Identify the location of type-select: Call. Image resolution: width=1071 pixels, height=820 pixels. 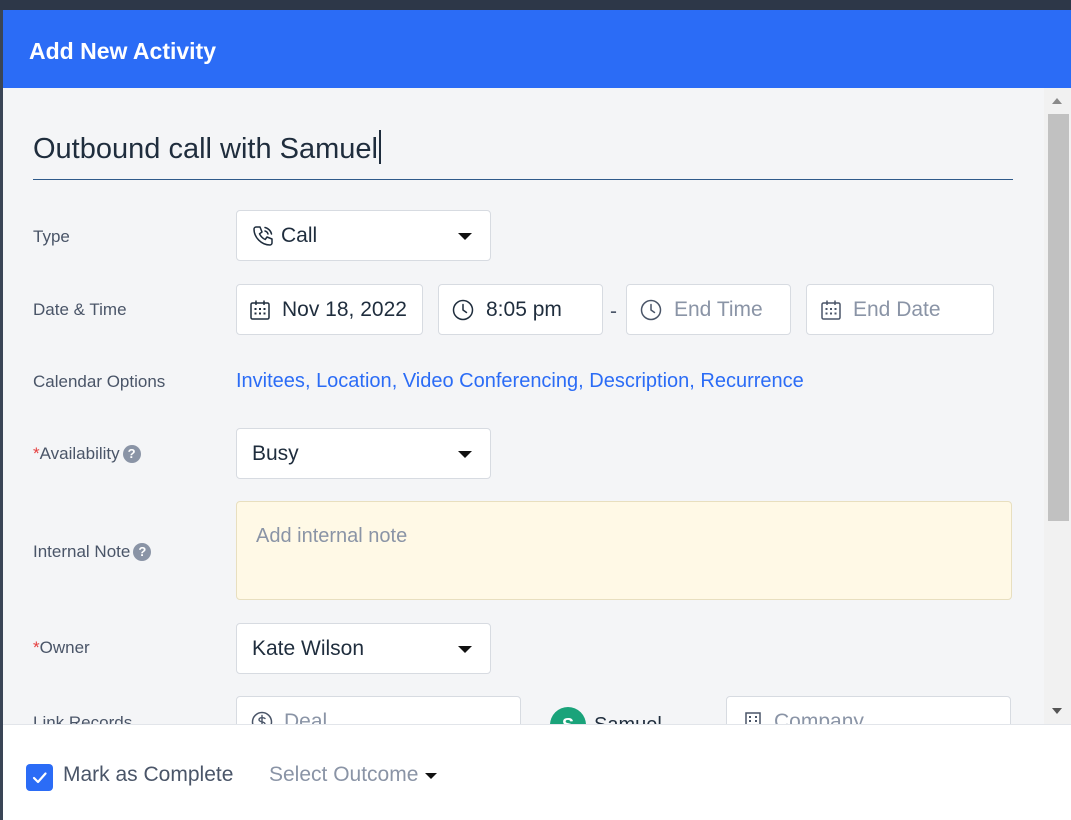
(363, 235).